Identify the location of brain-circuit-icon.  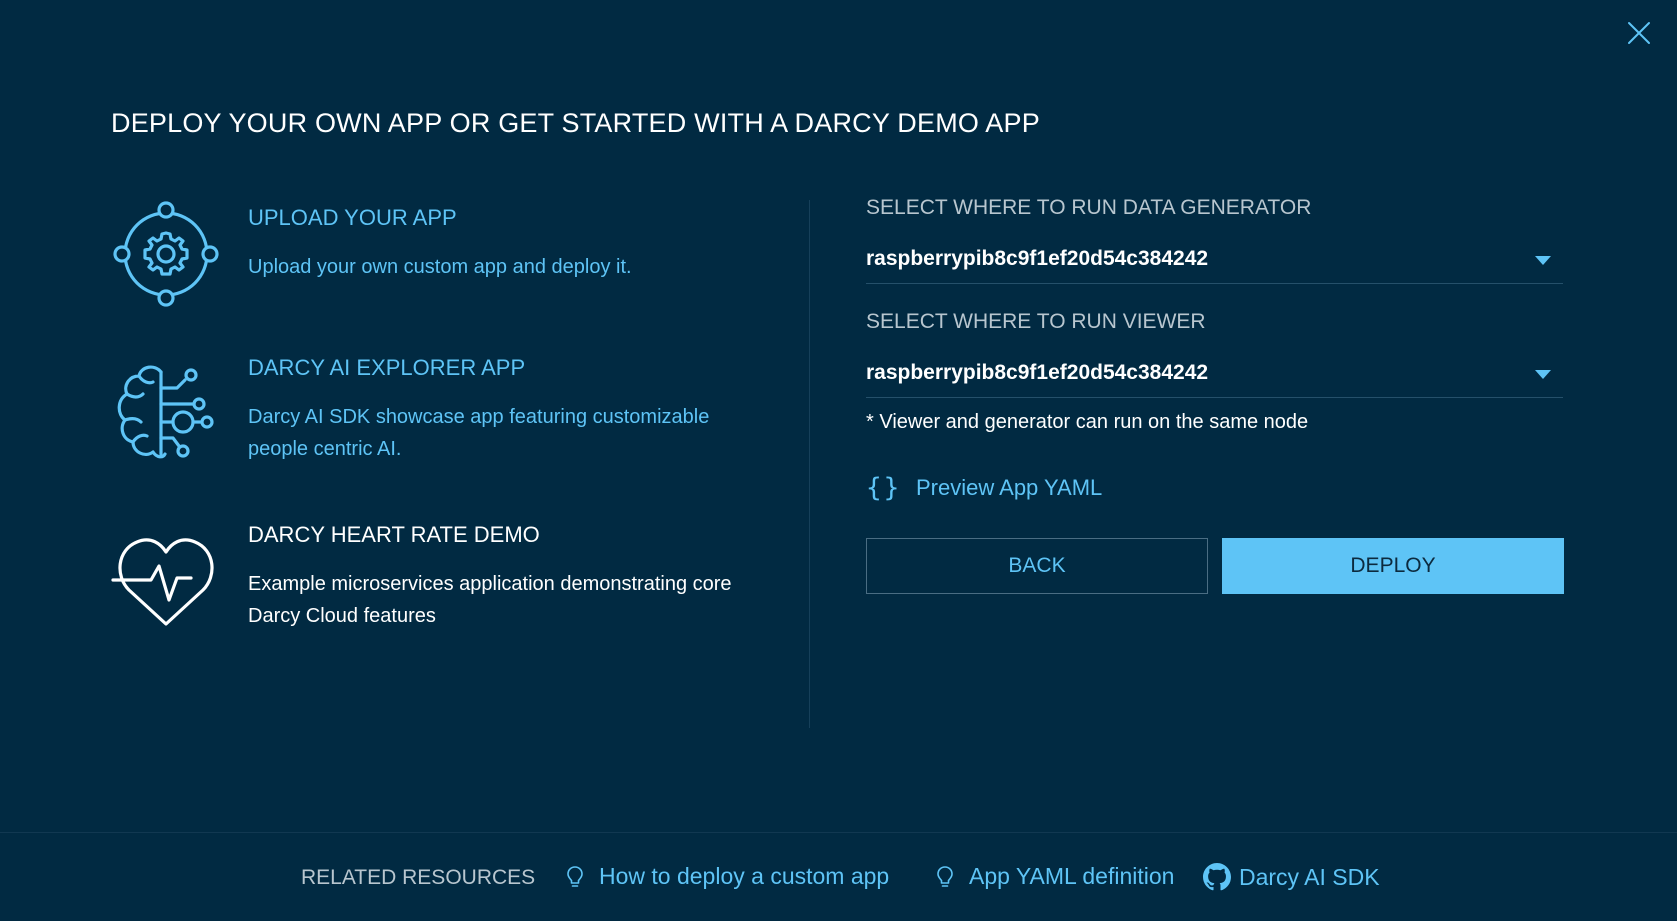
(166, 413).